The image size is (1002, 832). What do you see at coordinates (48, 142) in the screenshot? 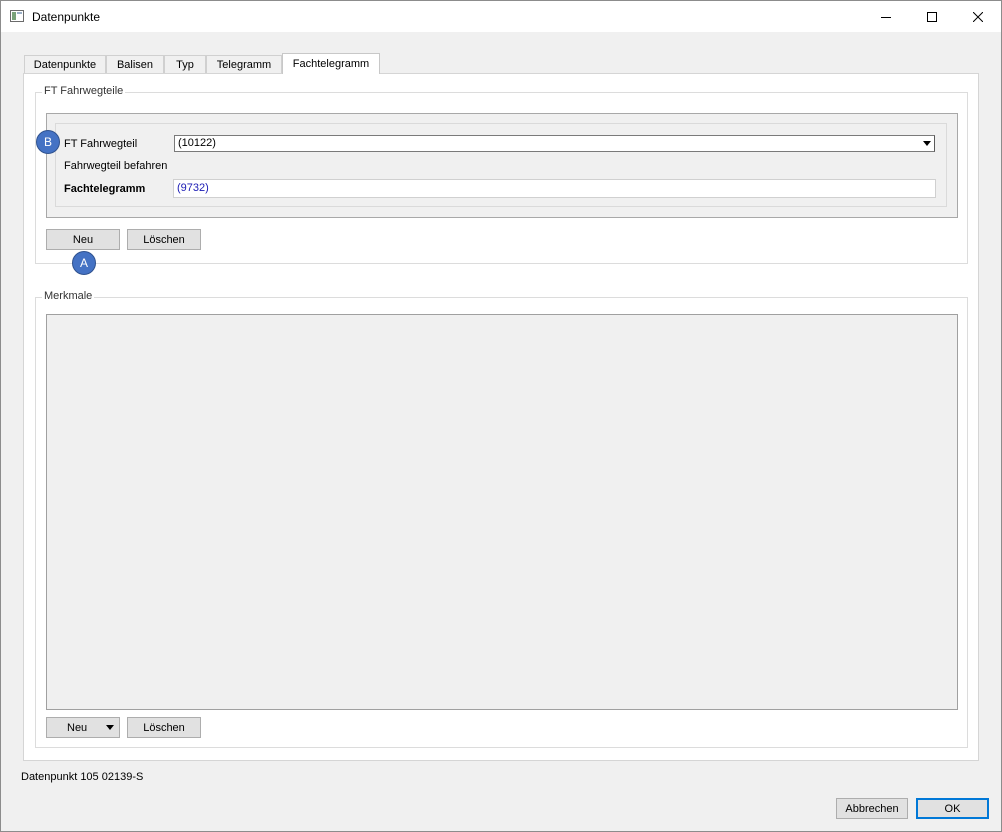
I see `annotation-marker-b: B` at bounding box center [48, 142].